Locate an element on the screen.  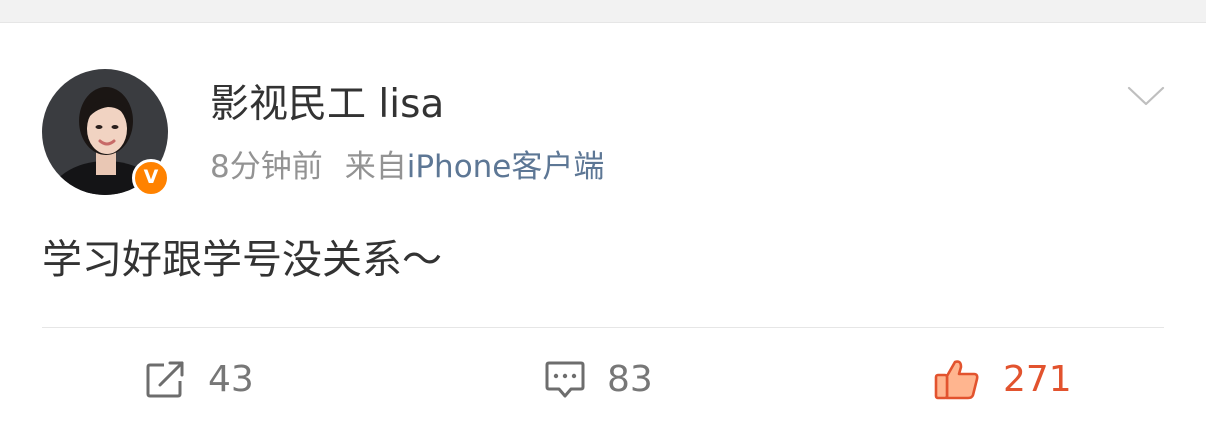
post-meta: 8分钟前 来自iPhone客户端 is located at coordinates (407, 167).